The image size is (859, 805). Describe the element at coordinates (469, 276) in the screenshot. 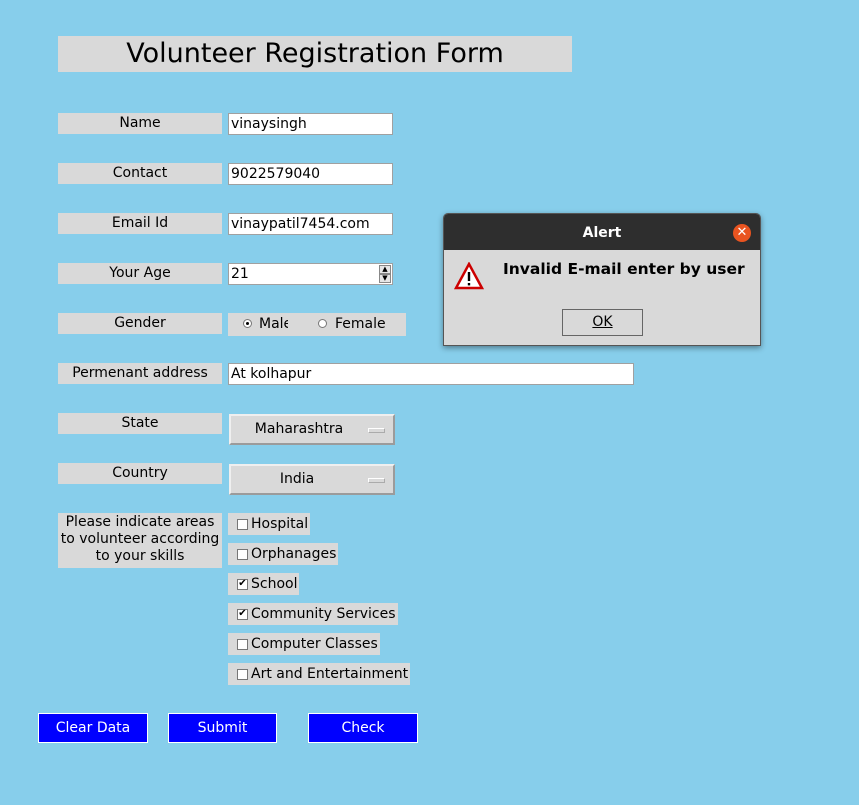

I see `warning-icon` at that location.